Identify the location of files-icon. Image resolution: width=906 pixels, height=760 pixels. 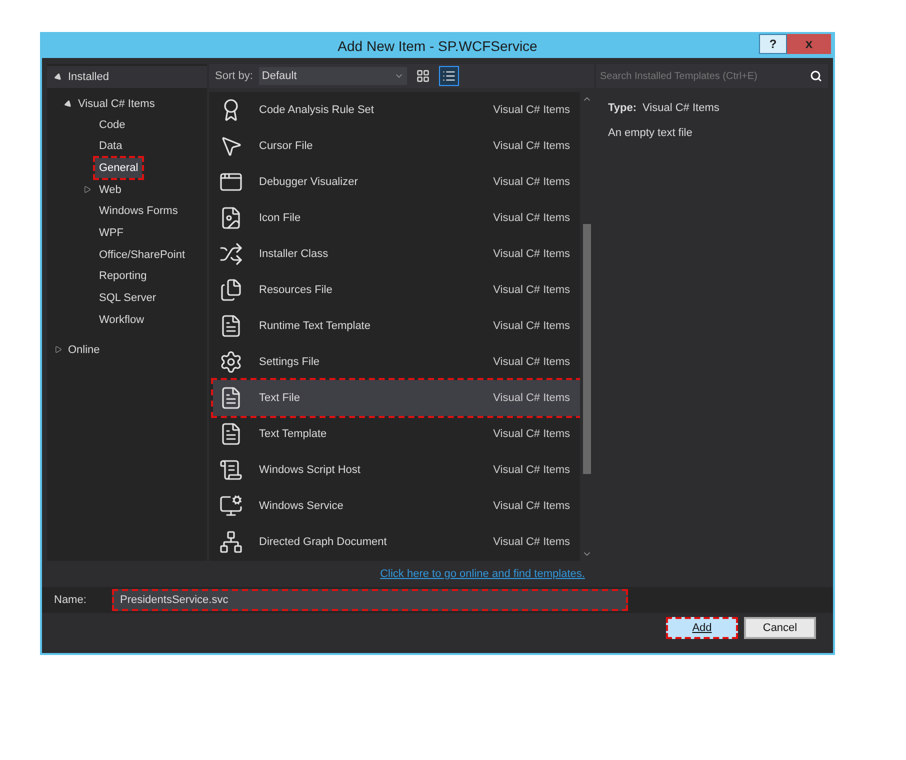
(231, 290).